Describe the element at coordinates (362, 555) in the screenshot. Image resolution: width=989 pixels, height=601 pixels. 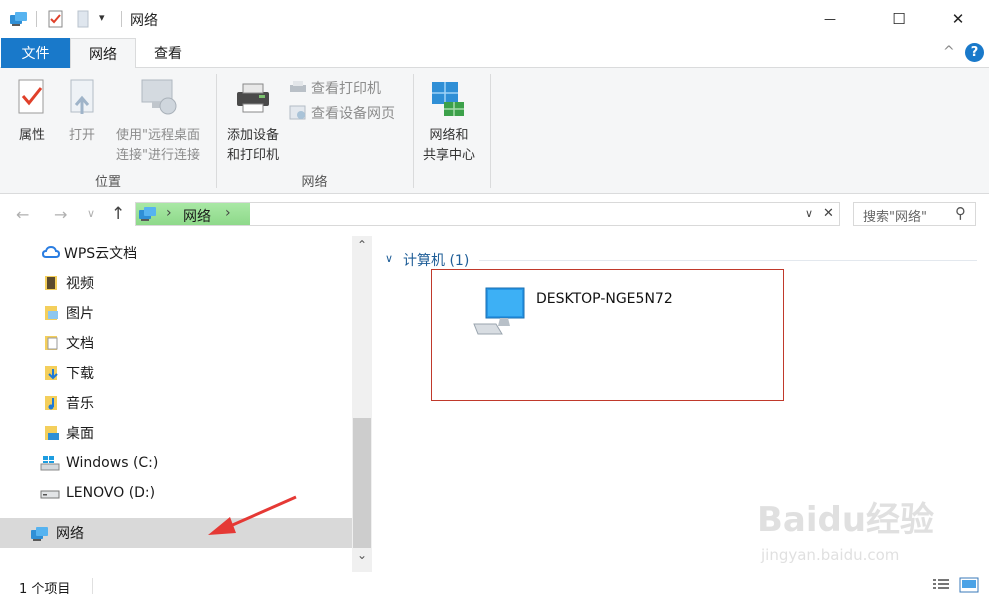
I see `scroll-down-icon: ⌄` at that location.